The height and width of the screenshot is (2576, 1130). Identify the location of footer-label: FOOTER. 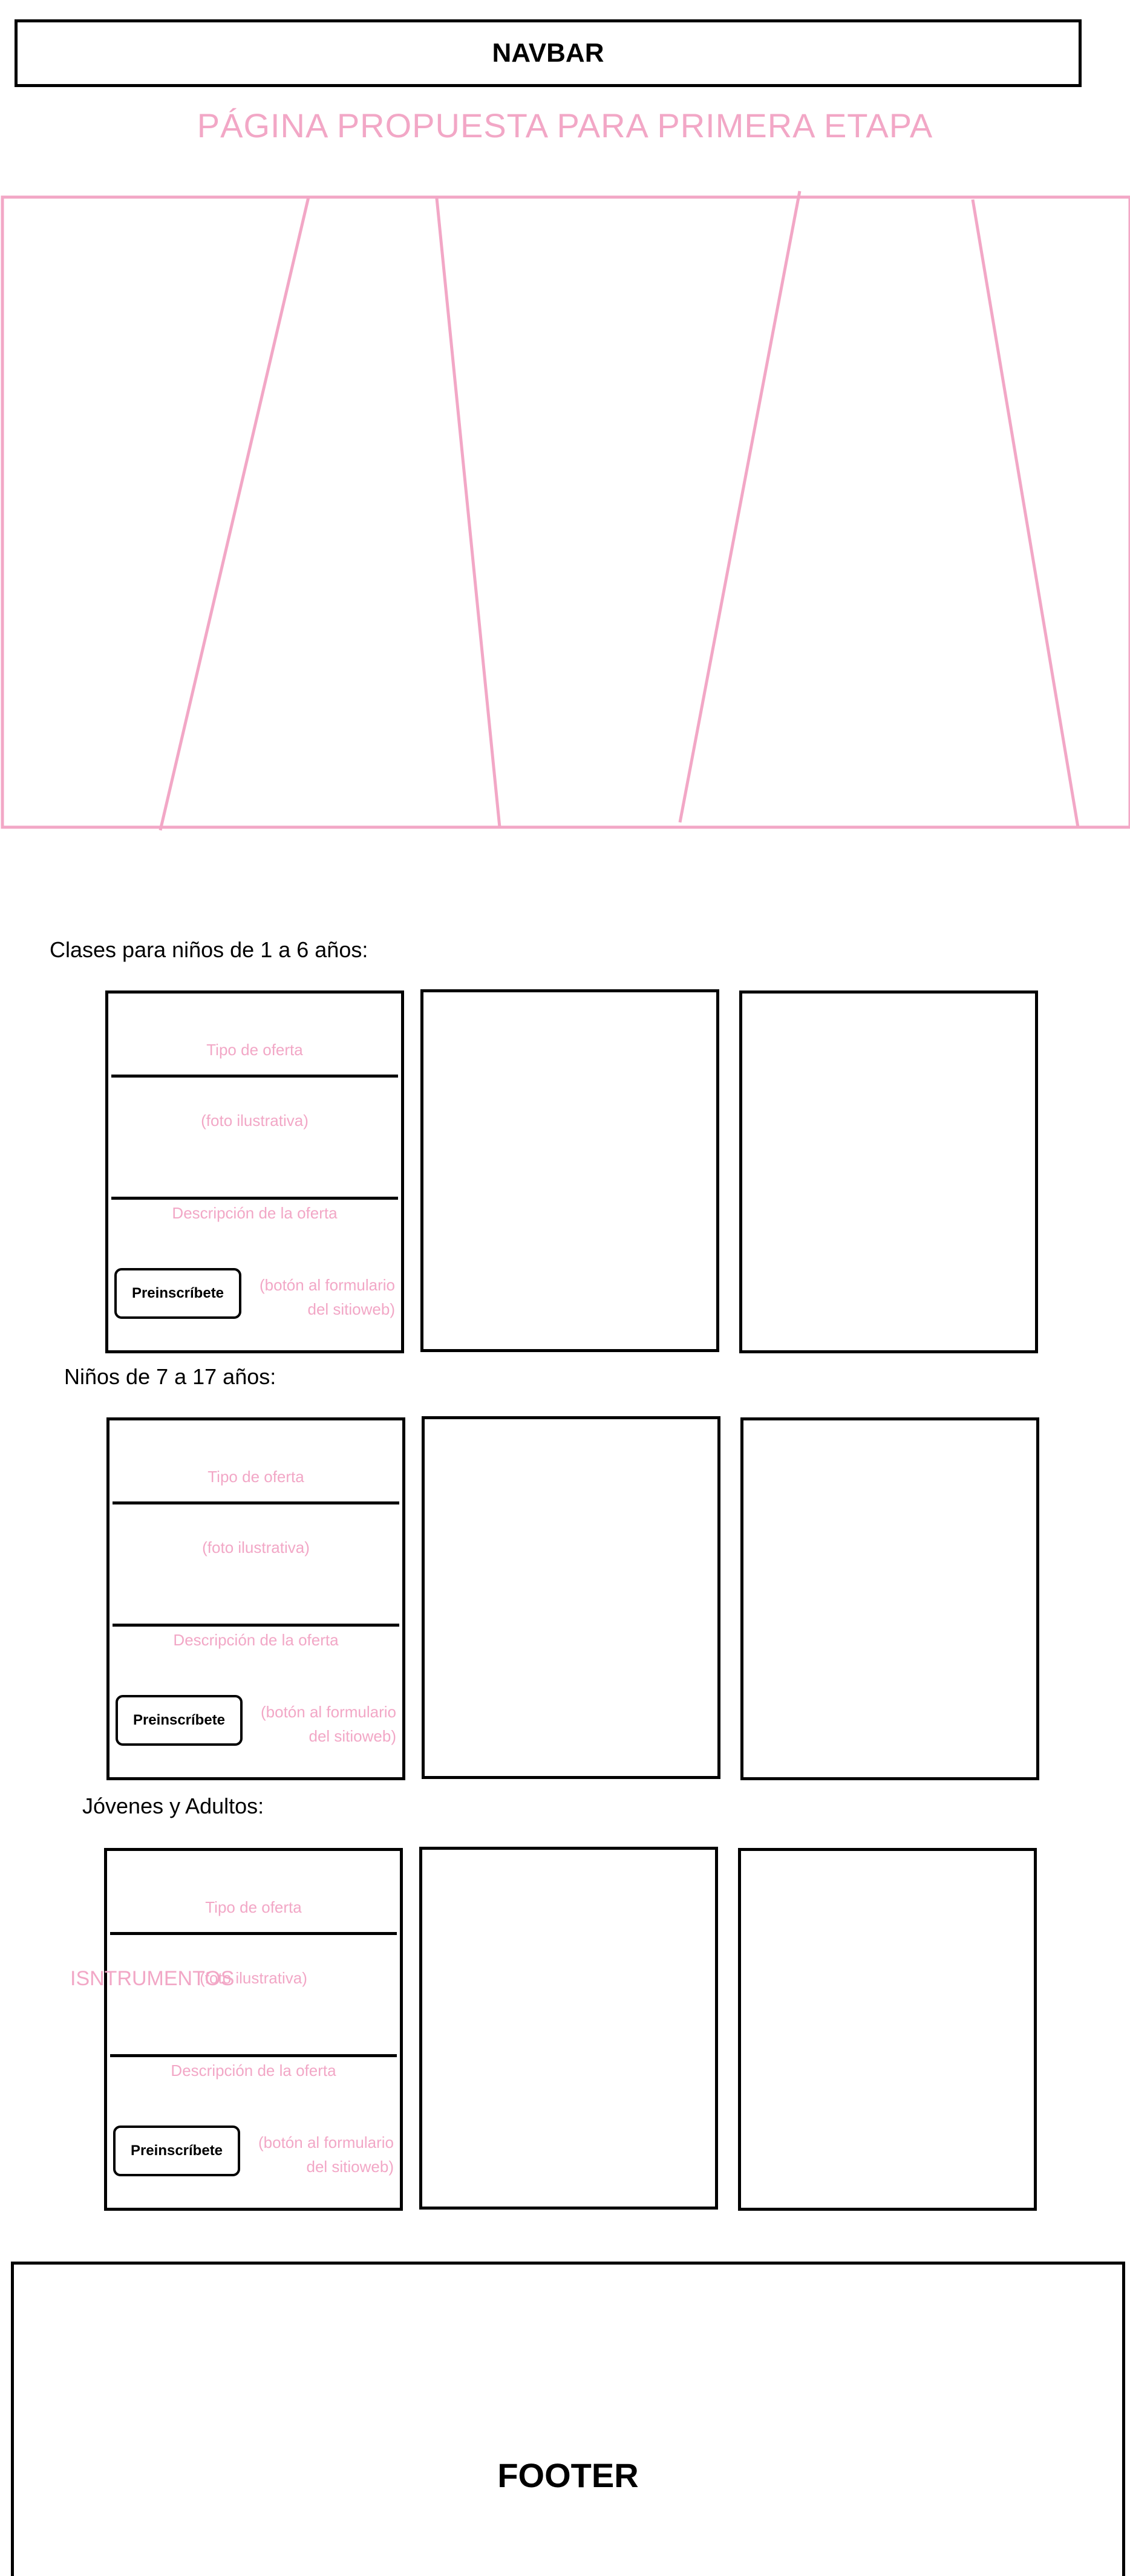
(568, 2475).